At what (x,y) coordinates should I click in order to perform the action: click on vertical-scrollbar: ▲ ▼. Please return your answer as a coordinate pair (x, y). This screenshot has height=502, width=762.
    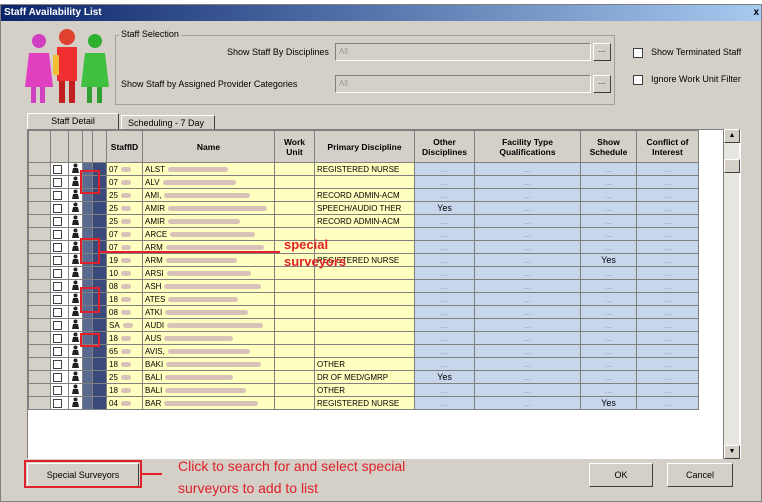
    Looking at the image, I should click on (731, 294).